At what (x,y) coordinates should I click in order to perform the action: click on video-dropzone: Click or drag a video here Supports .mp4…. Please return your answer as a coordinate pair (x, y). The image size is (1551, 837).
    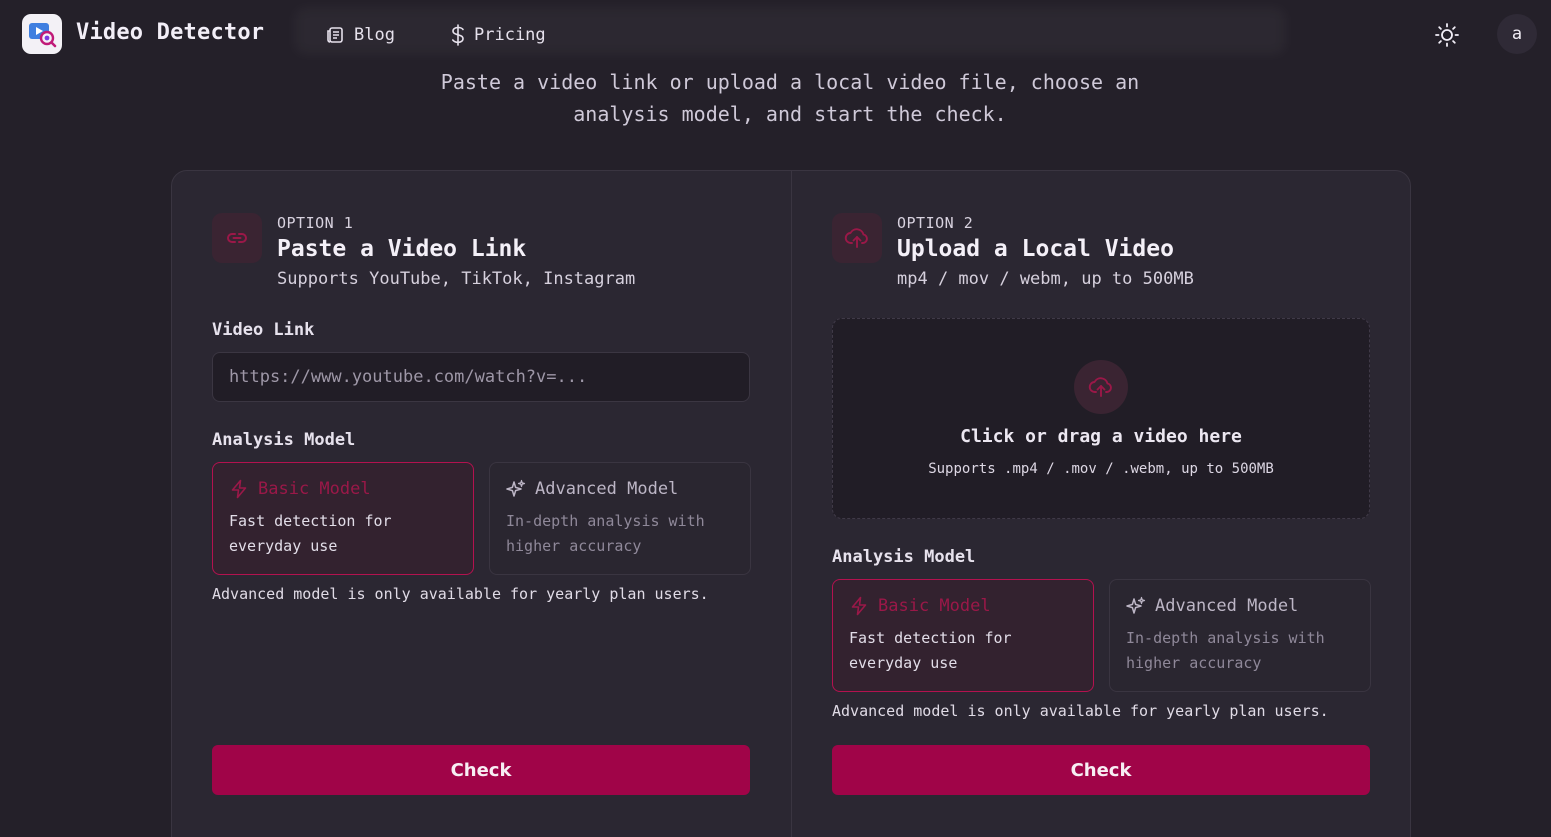
    Looking at the image, I should click on (1101, 418).